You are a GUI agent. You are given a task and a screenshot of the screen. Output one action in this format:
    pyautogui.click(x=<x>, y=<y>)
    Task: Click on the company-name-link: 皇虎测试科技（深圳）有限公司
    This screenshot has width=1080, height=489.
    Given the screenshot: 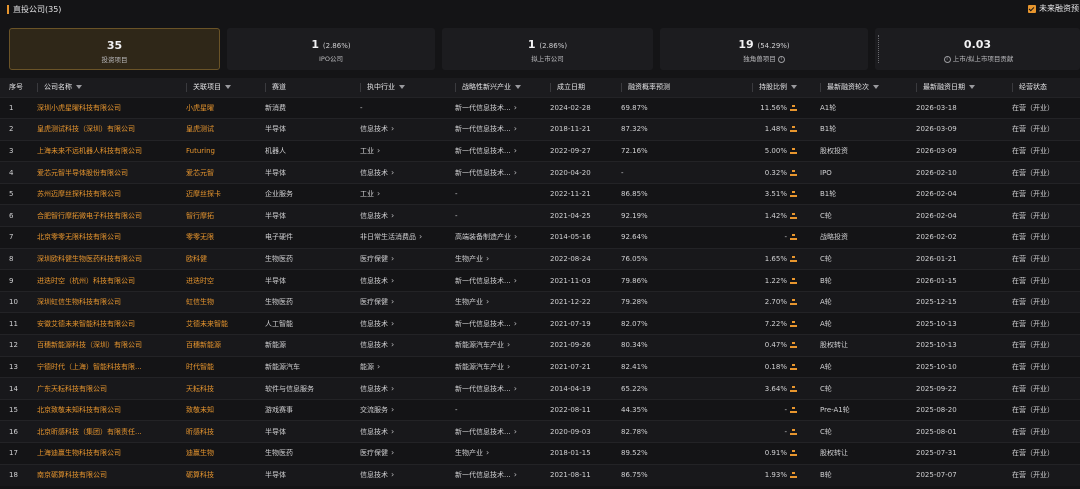 What is the action you would take?
    pyautogui.click(x=102, y=129)
    